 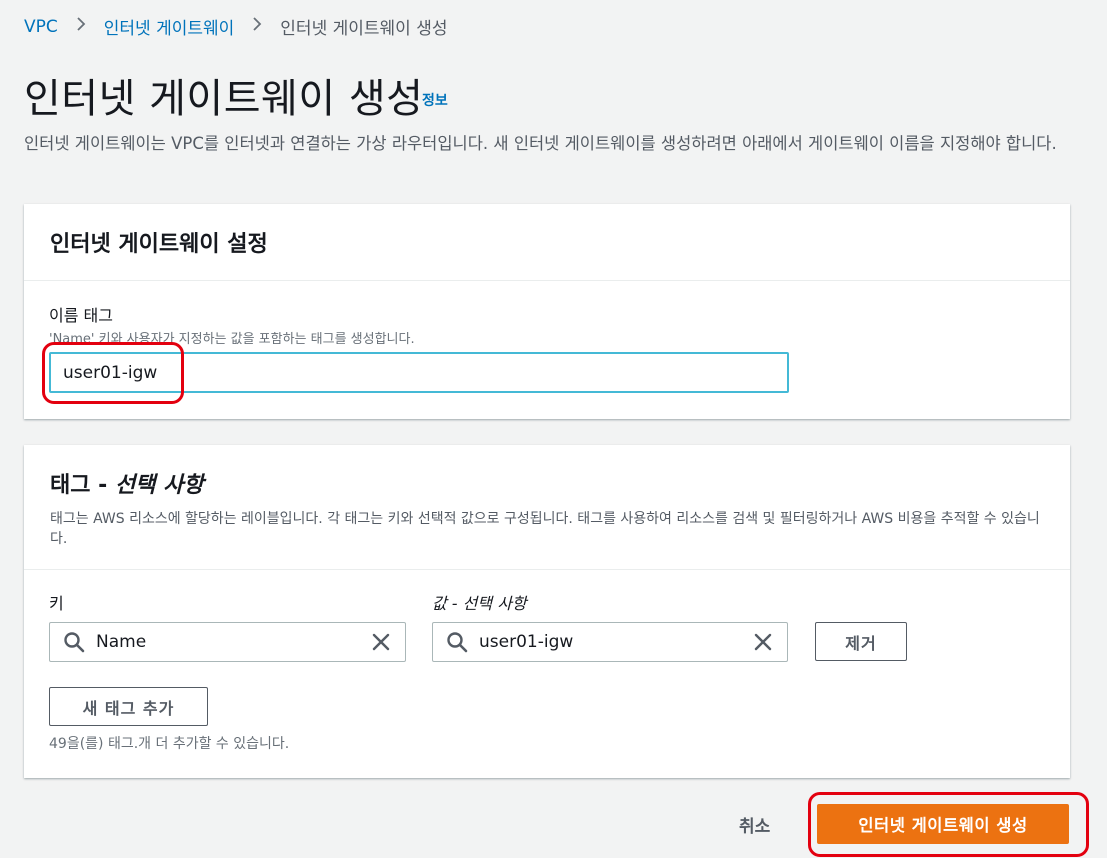 I want to click on cancel-button: 취소, so click(x=754, y=824).